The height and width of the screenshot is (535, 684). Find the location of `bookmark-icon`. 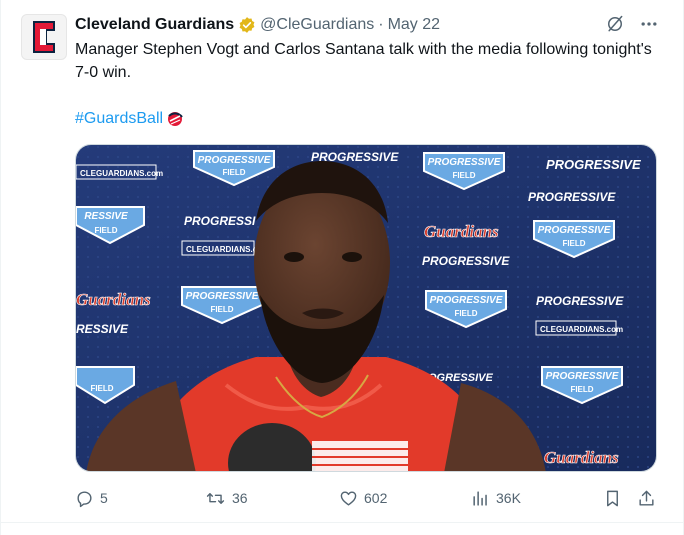

bookmark-icon is located at coordinates (612, 498).